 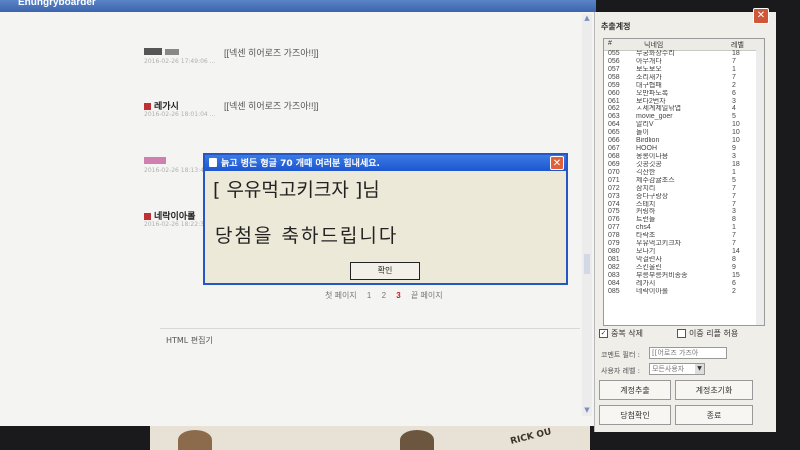 I want to click on list-item: 076 트런들 8, so click(x=684, y=220).